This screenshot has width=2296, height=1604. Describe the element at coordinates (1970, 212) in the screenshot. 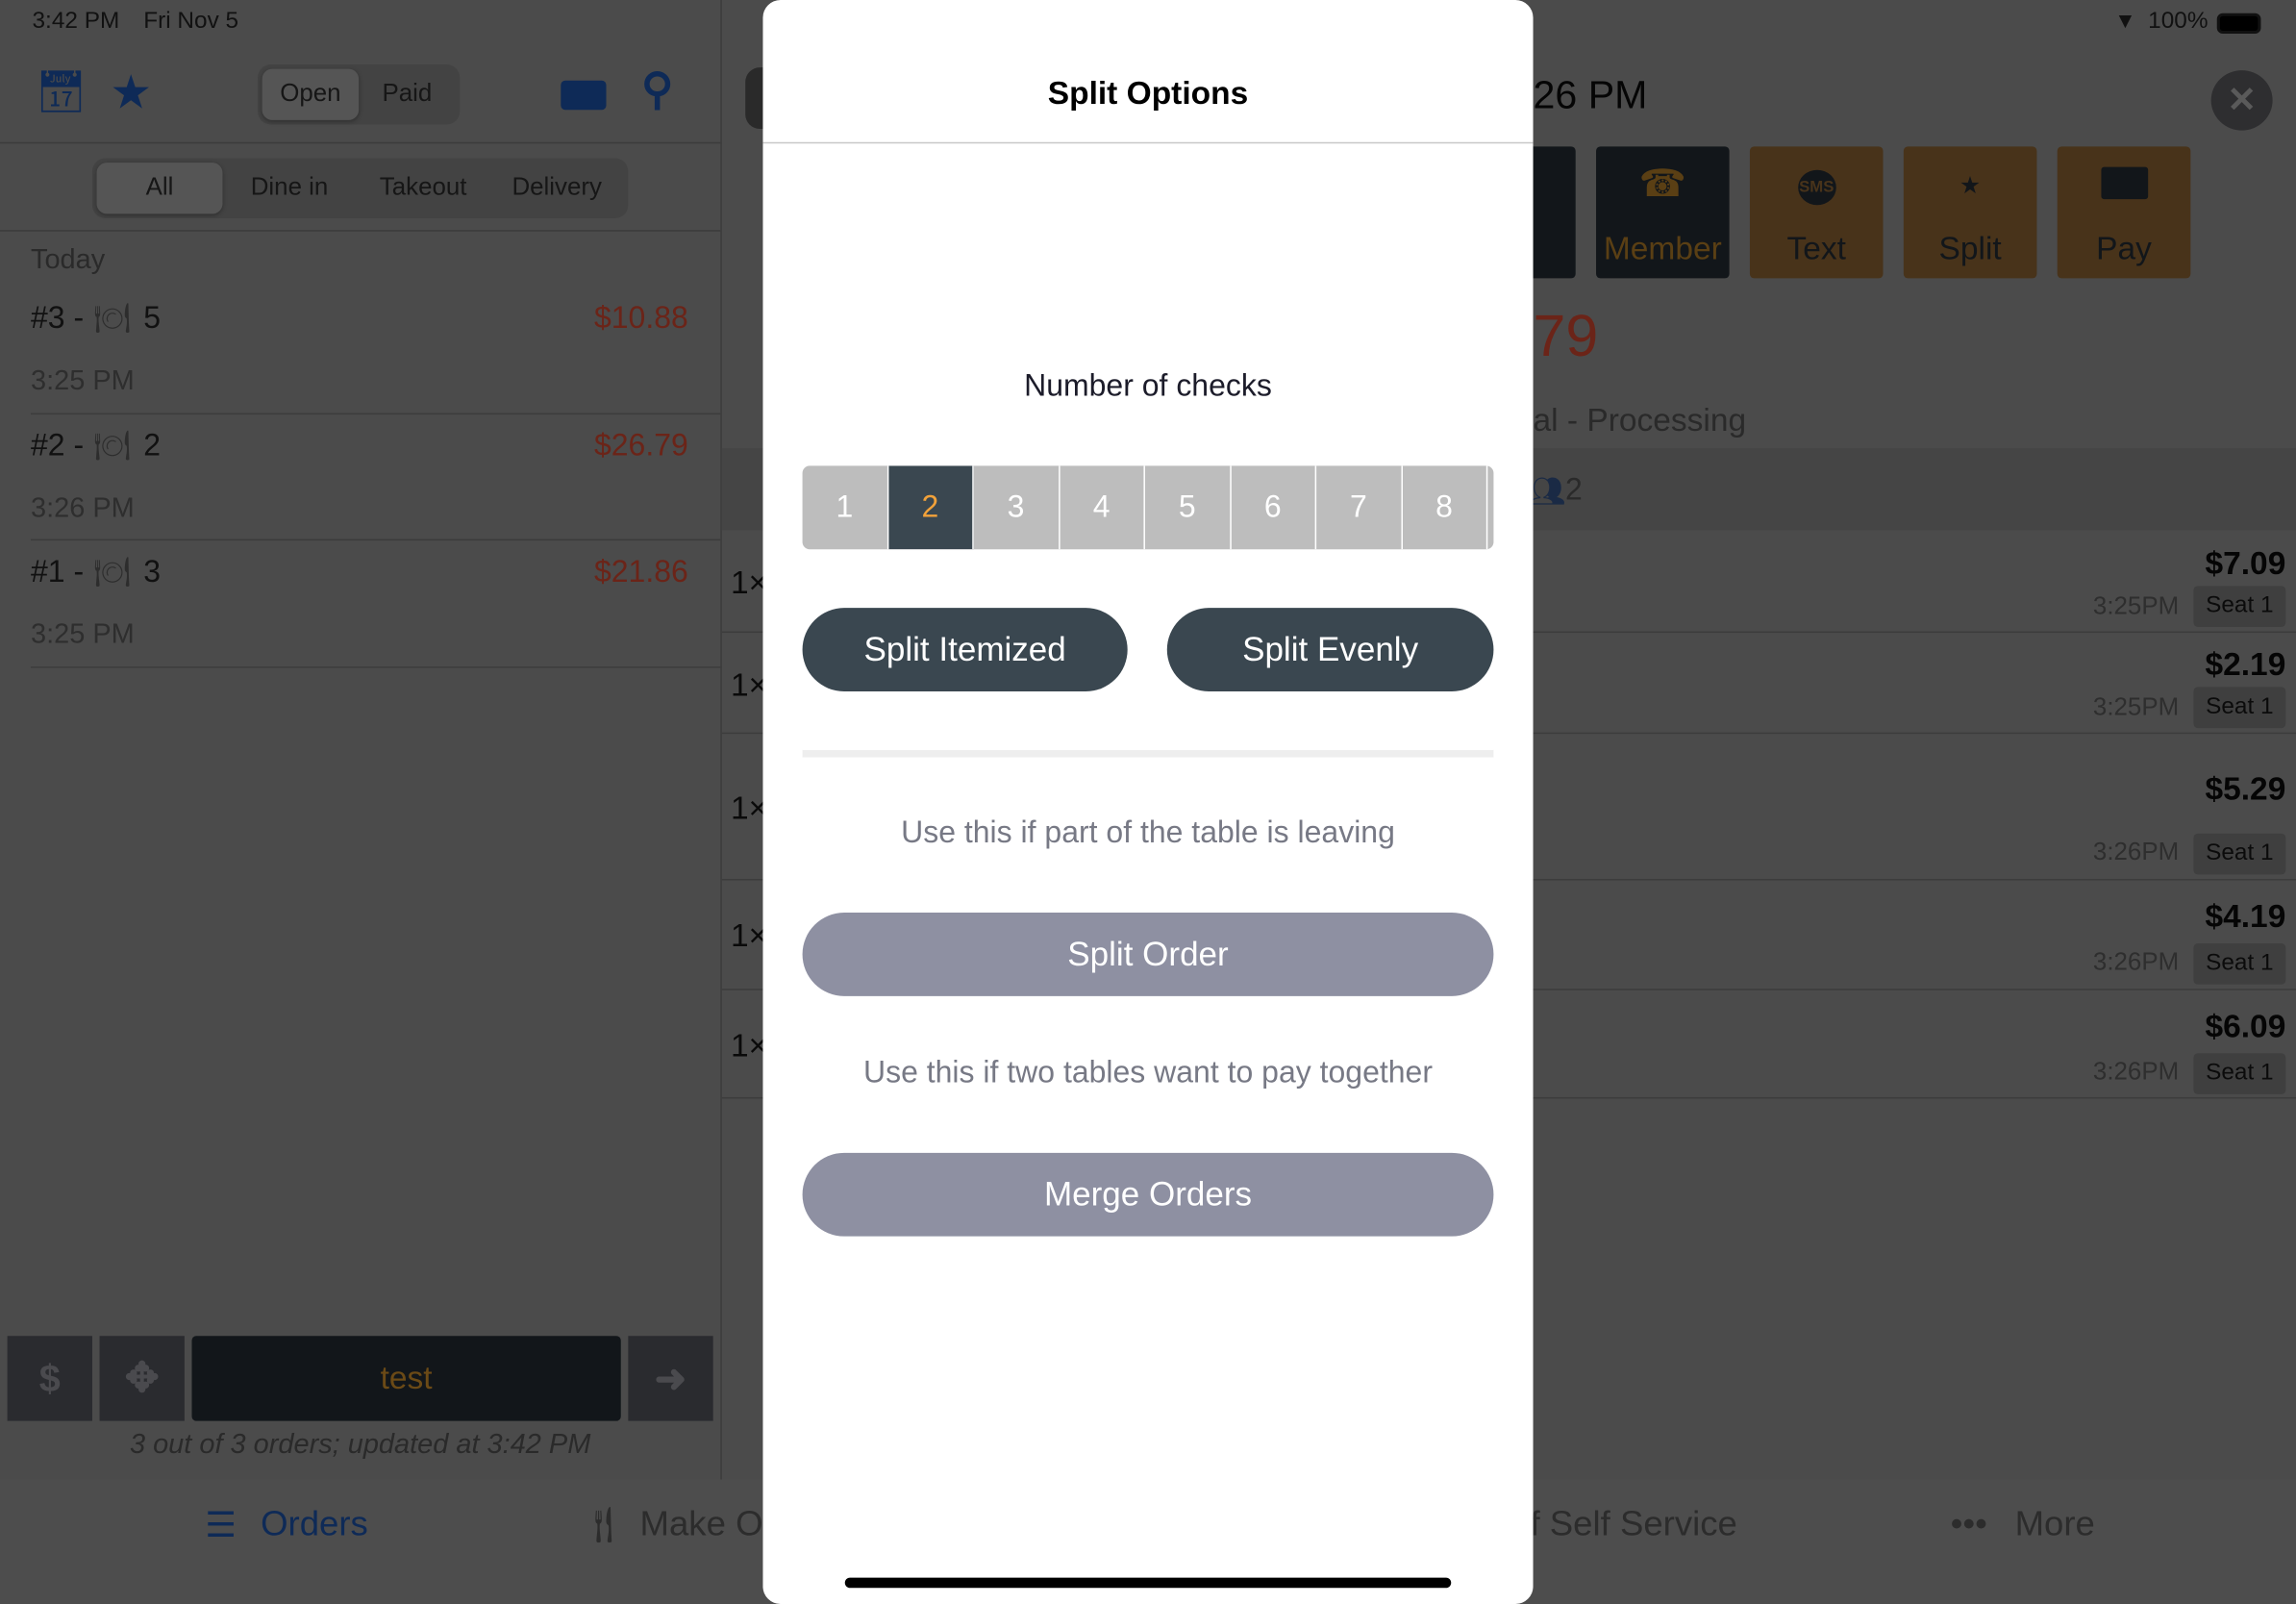

I see `split-button: ⭑ Split` at that location.